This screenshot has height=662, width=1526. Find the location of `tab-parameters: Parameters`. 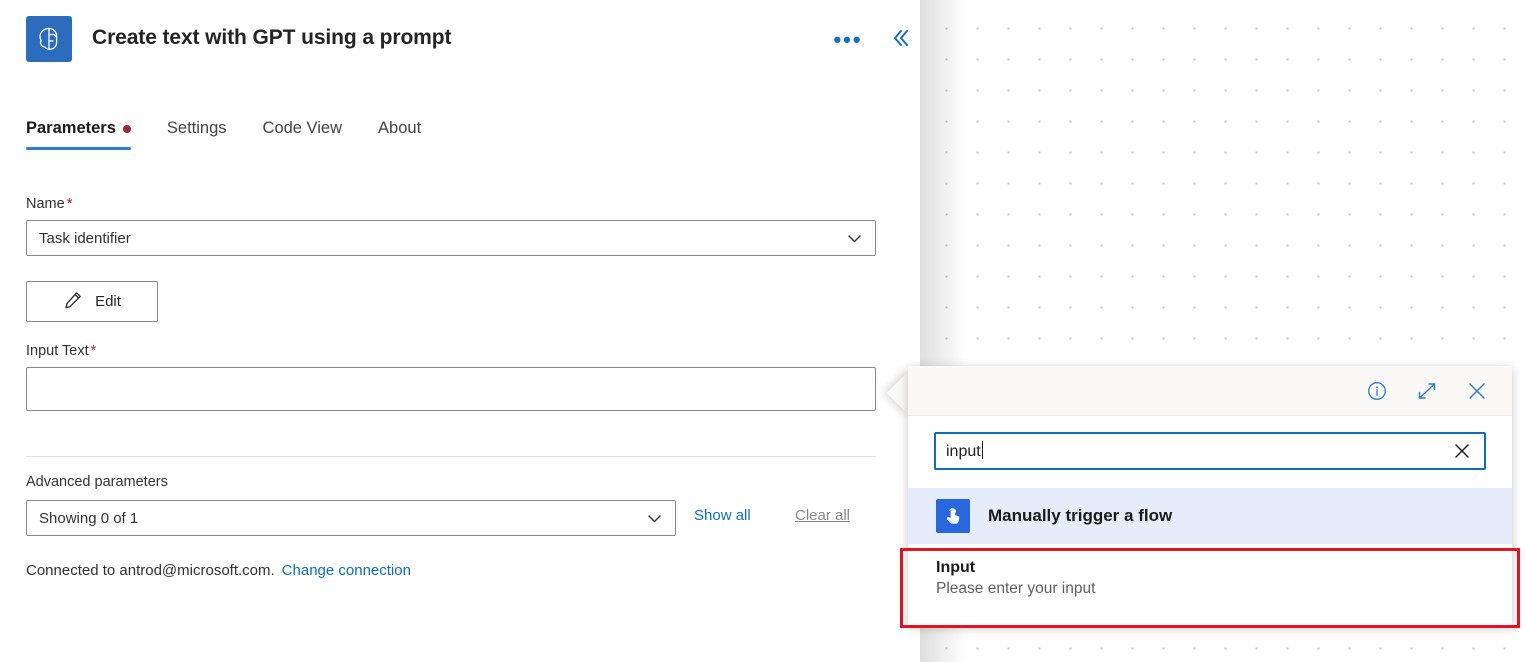

tab-parameters: Parameters is located at coordinates (78, 134).